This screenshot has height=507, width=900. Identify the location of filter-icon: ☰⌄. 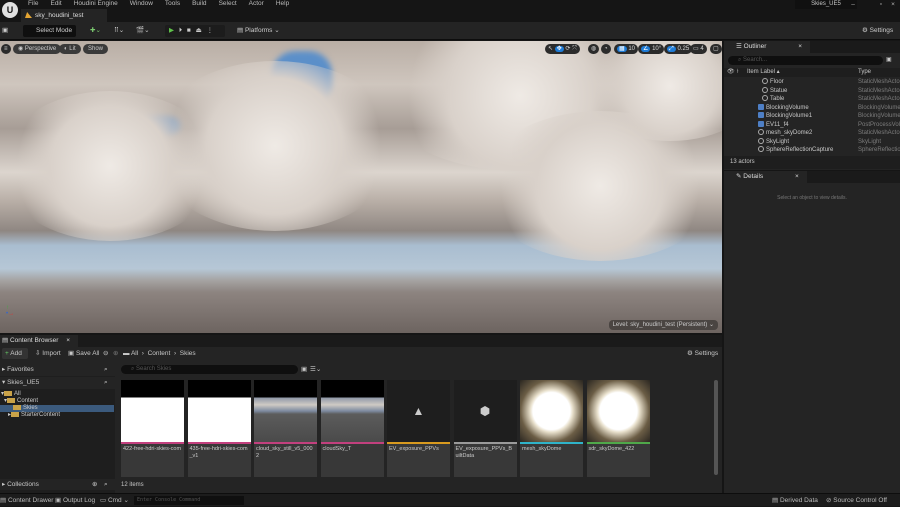
(315, 369).